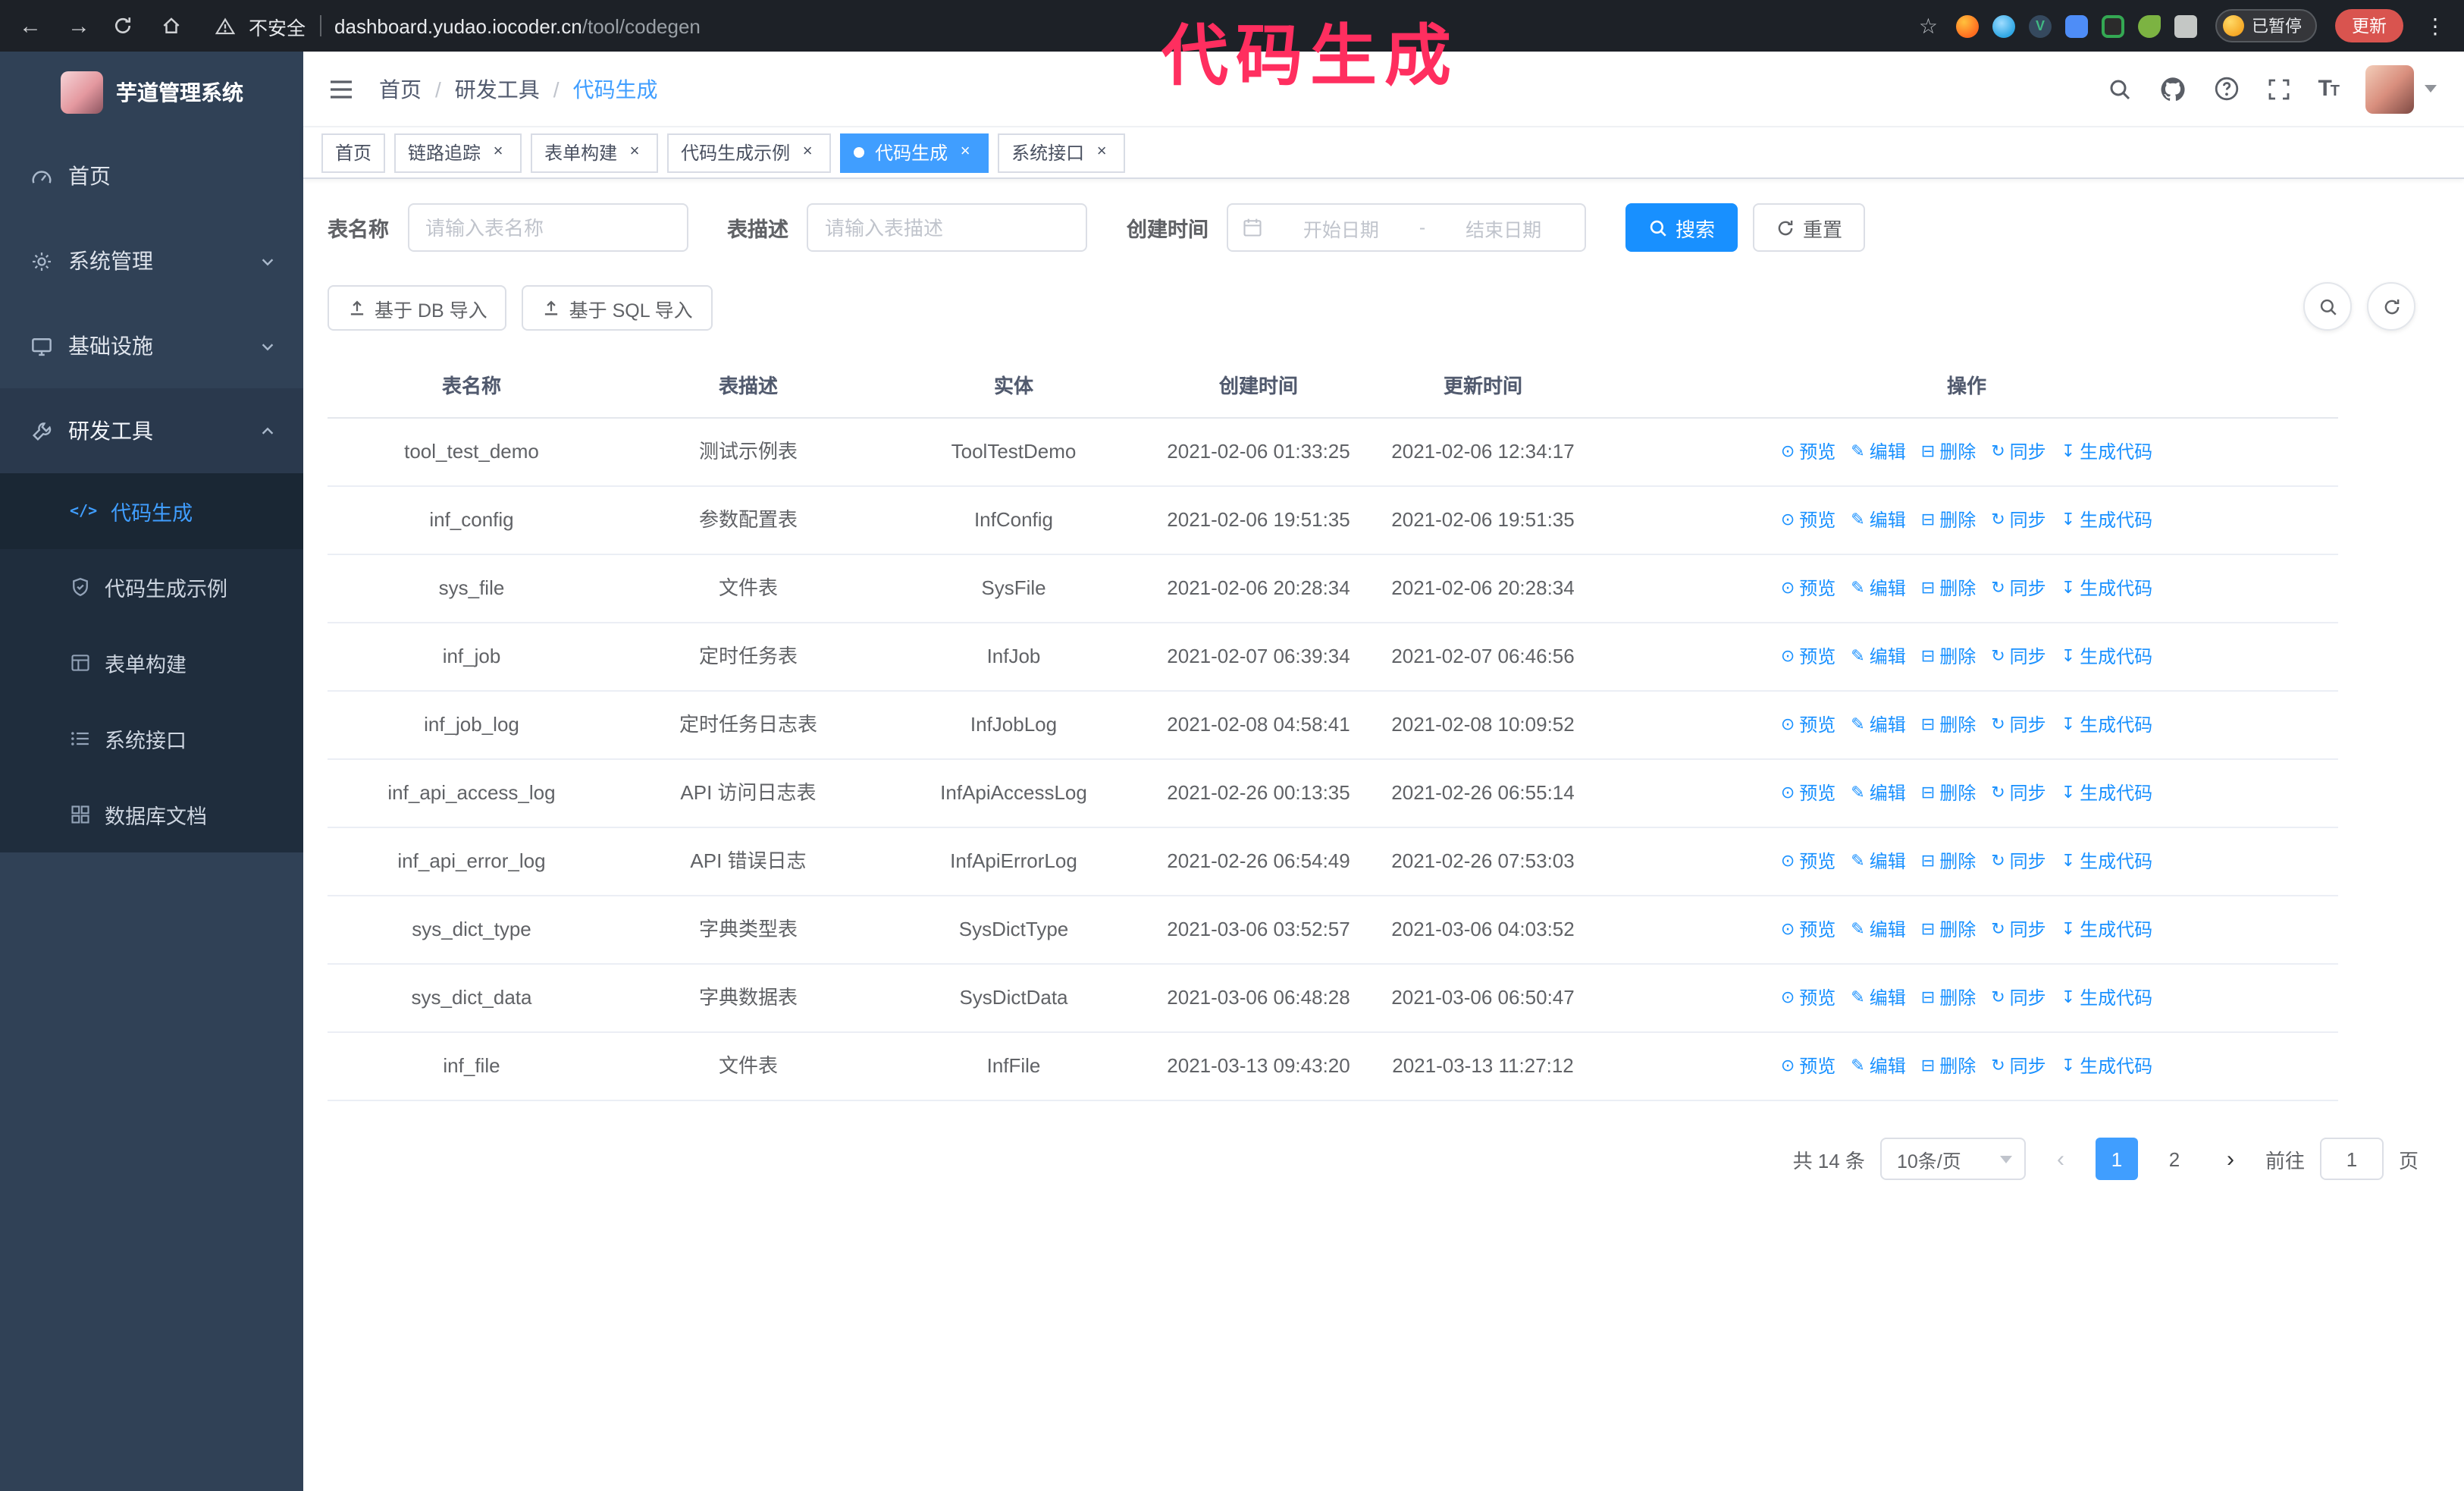 The image size is (2464, 1491). I want to click on fullscreen-icon, so click(2278, 89).